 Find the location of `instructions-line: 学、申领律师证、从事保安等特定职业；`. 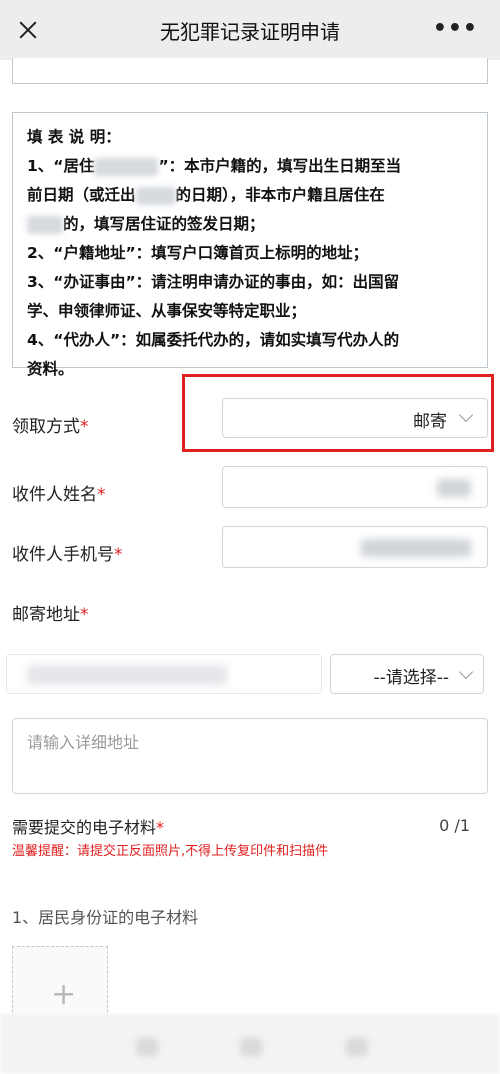

instructions-line: 学、申领律师证、从事保安等特定职业； is located at coordinates (167, 311).